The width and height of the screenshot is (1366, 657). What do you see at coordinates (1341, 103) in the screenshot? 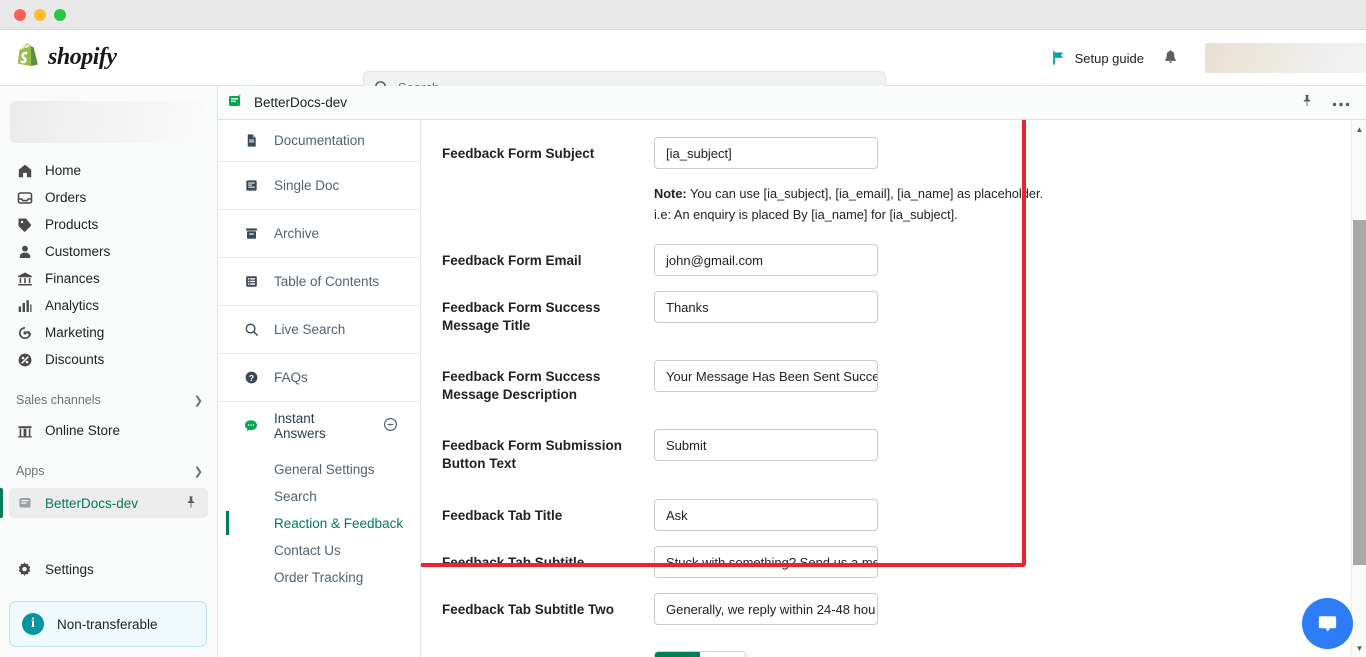
I see `more-horizontal-icon` at bounding box center [1341, 103].